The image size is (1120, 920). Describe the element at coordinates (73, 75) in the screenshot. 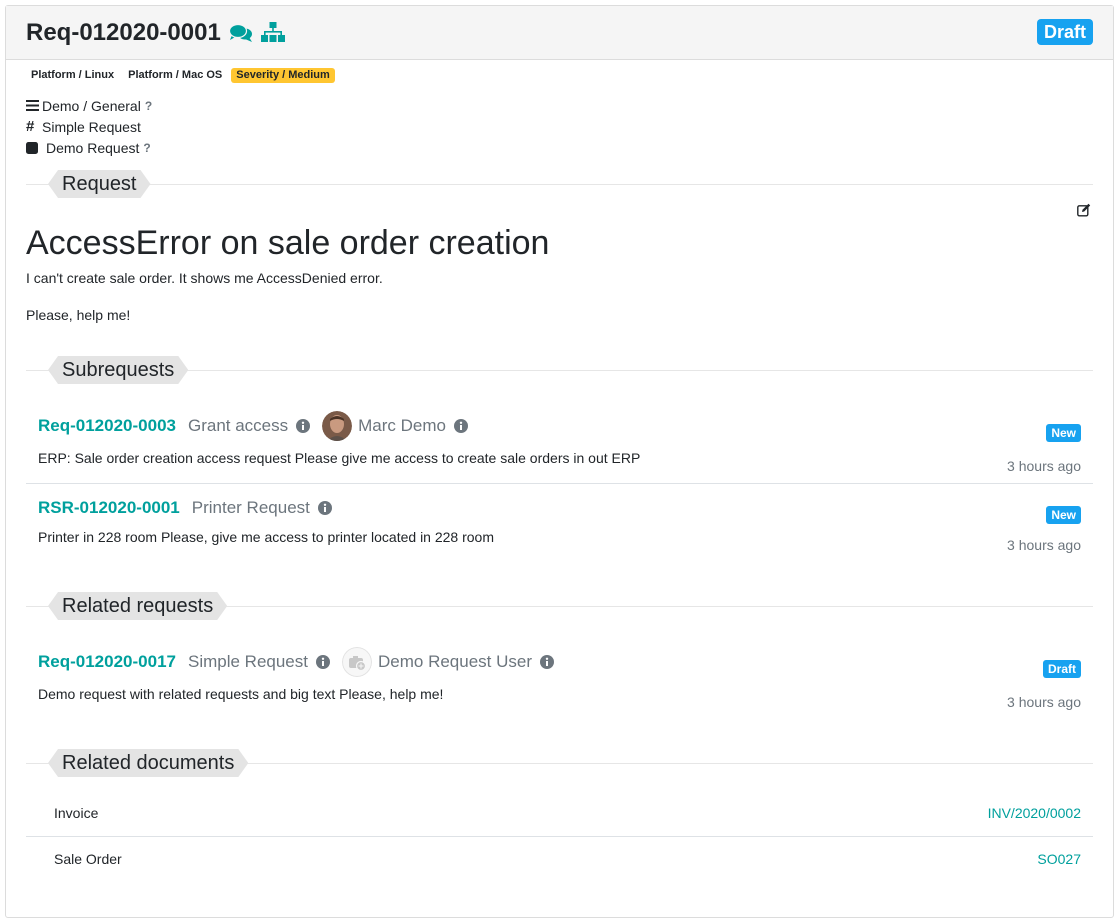

I see `tag-platform-linux: Platform / Linux` at that location.